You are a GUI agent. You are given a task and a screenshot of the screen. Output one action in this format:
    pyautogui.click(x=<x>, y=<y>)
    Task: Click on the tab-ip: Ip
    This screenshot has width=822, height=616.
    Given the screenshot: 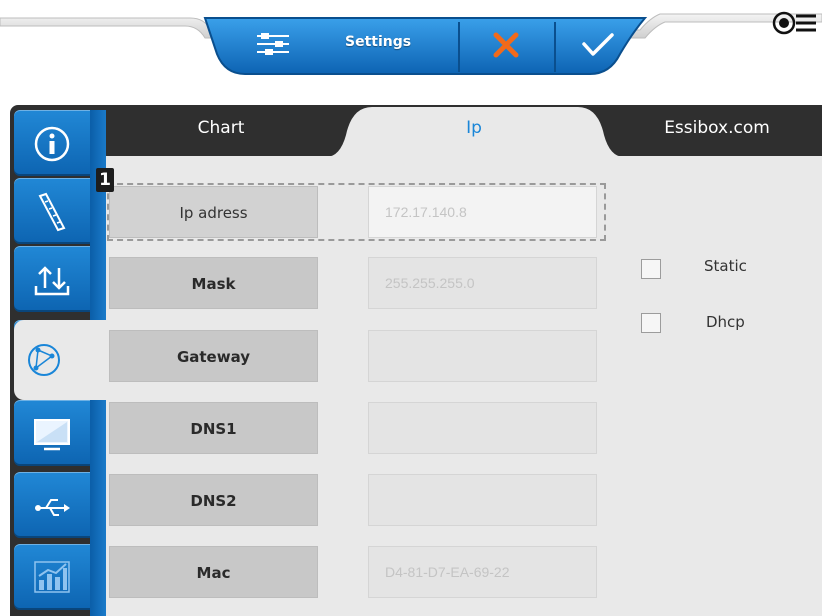 What is the action you would take?
    pyautogui.click(x=474, y=130)
    